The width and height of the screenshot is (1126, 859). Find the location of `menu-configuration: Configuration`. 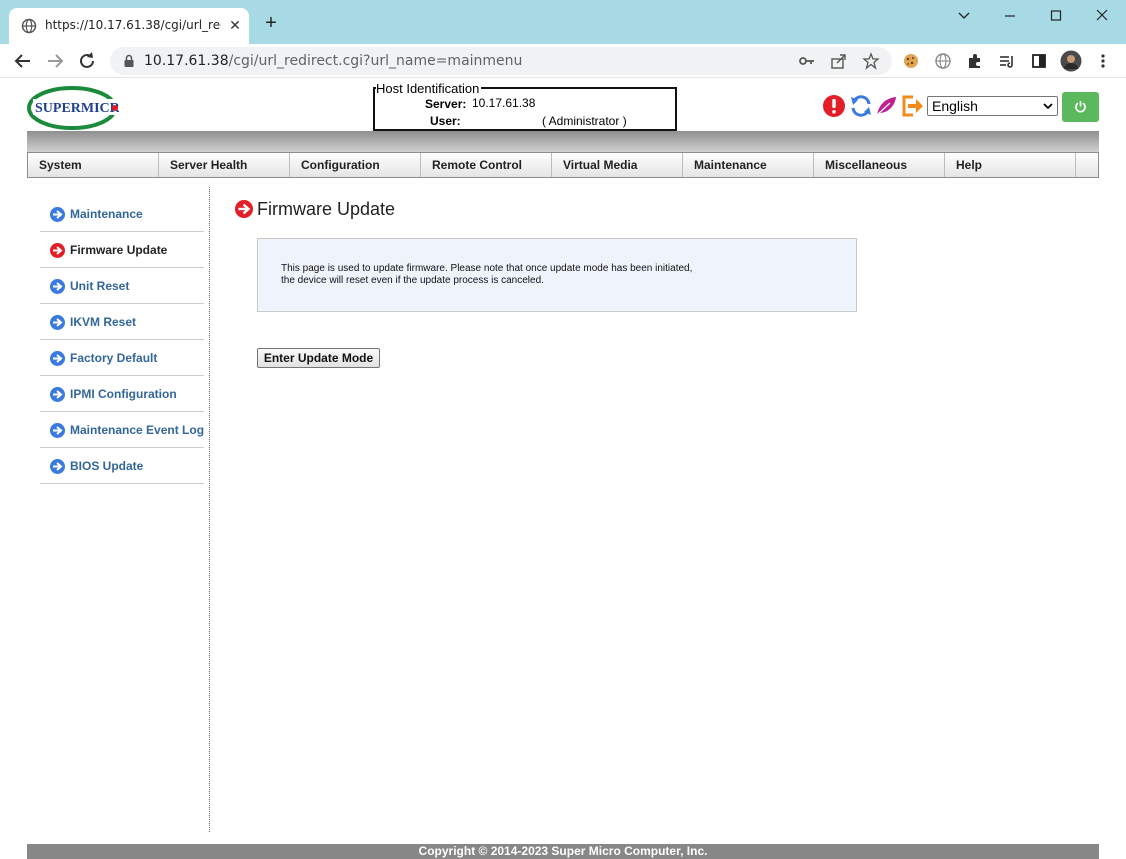

menu-configuration: Configuration is located at coordinates (355, 165).